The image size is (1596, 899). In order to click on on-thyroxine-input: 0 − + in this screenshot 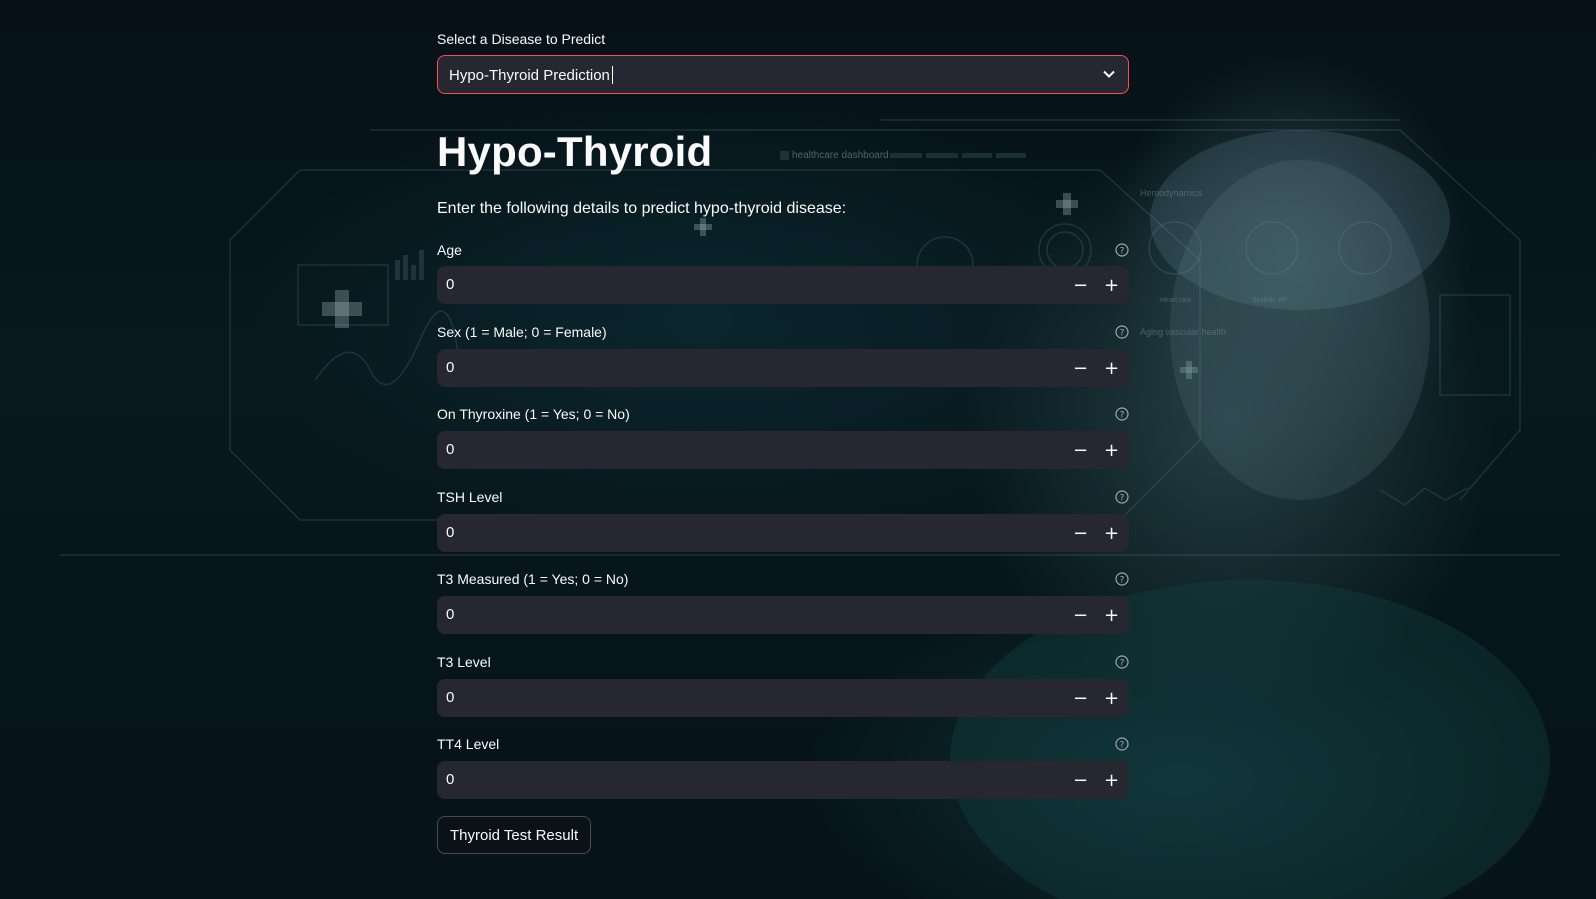, I will do `click(783, 450)`.